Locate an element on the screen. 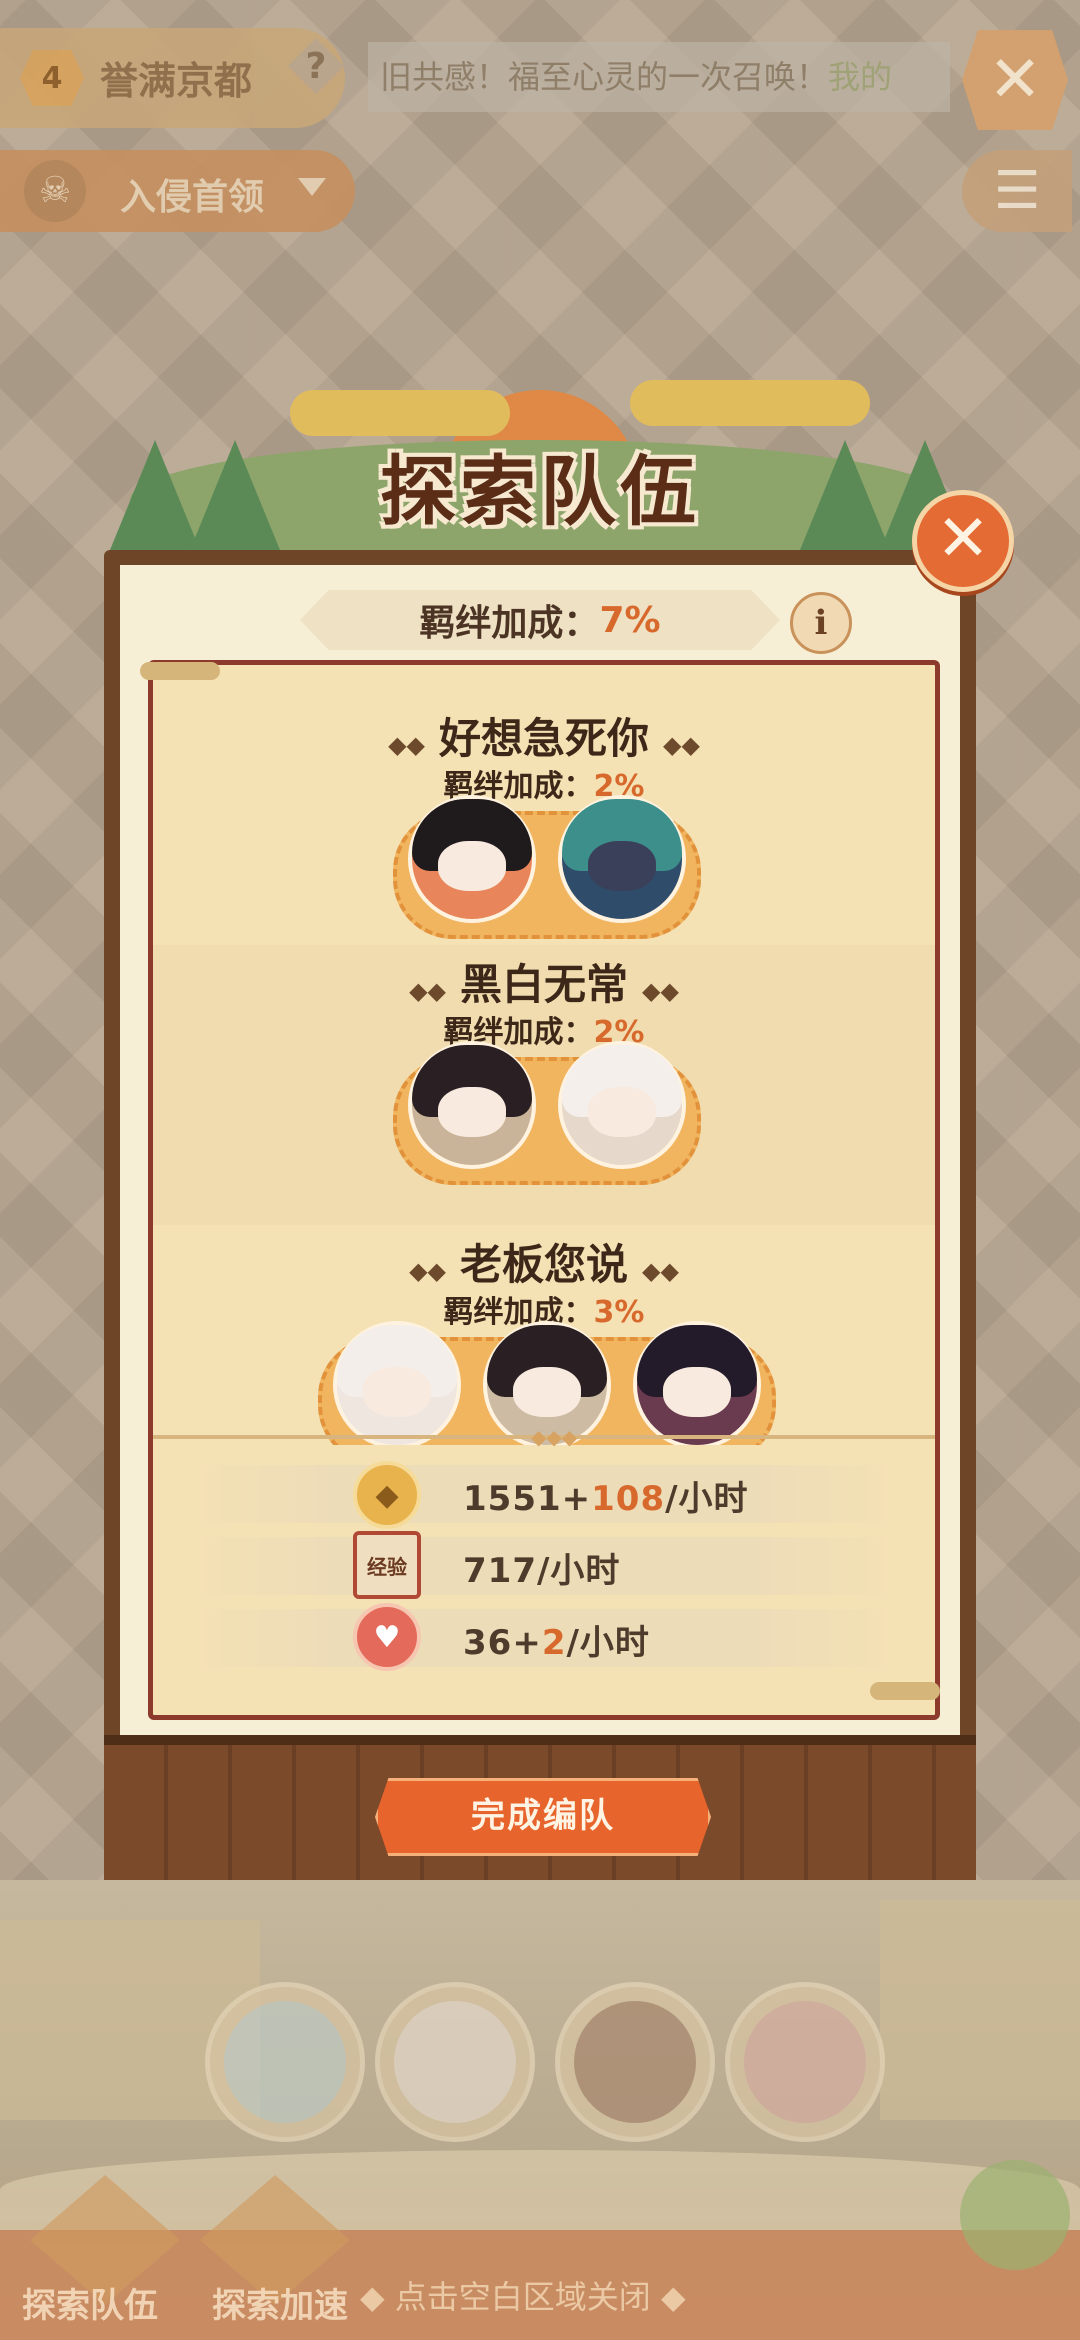 This screenshot has height=2340, width=1080. bond-group-name: 老板您说 is located at coordinates (543, 1264).